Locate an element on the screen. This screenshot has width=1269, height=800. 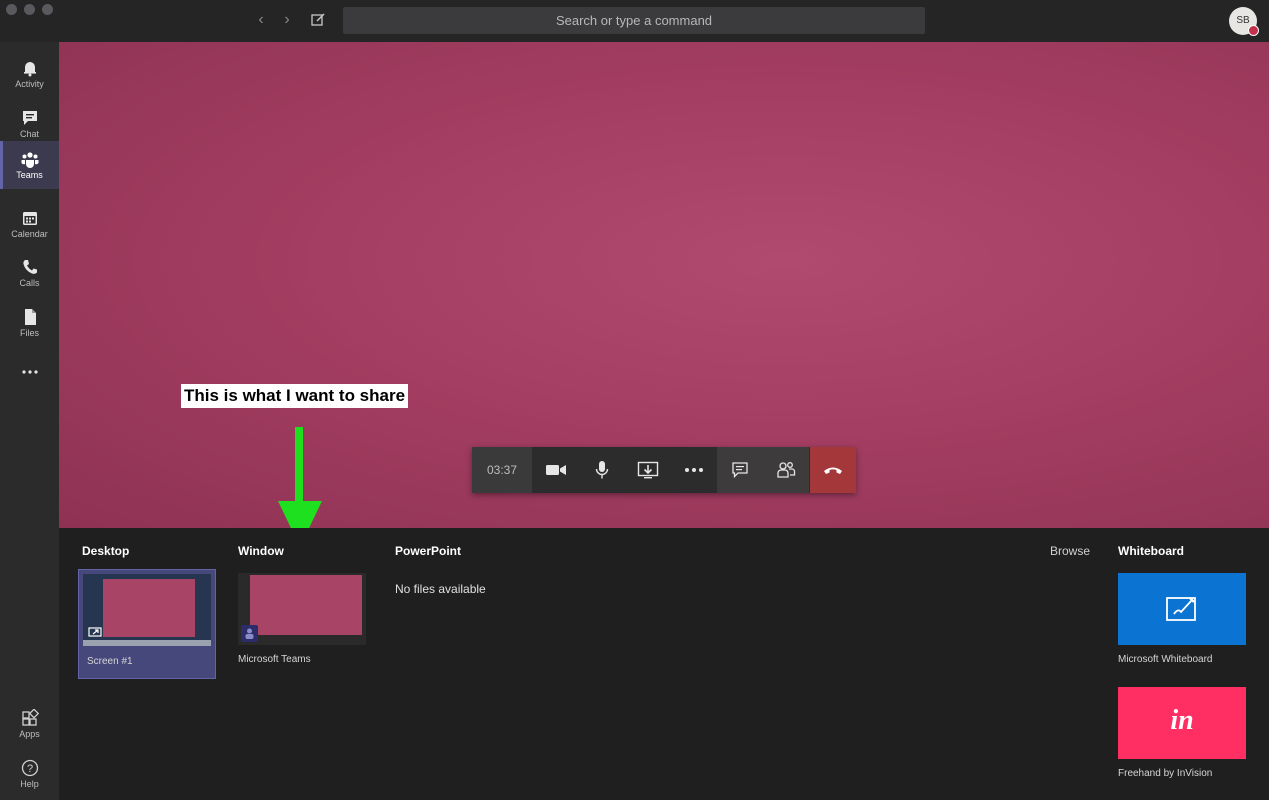
more-actions-button is located at coordinates (694, 470).